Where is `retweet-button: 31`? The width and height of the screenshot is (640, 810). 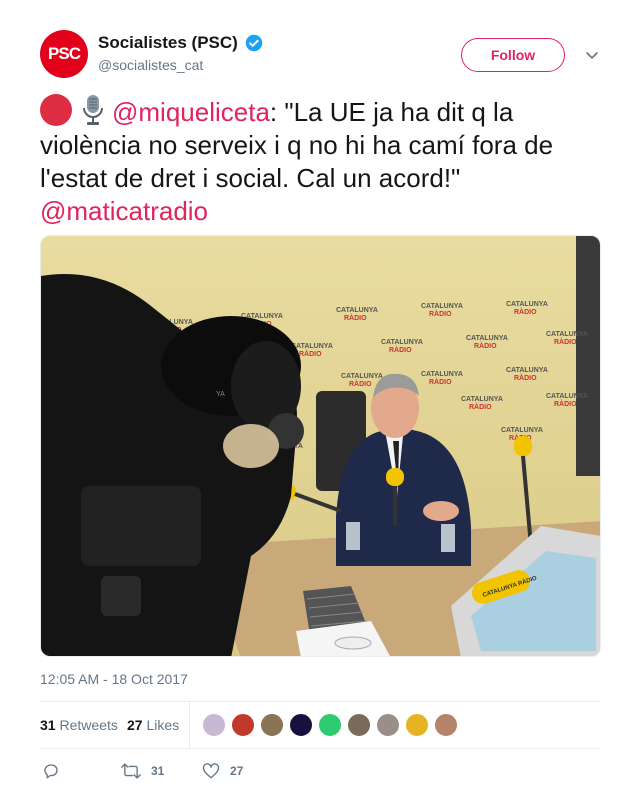
retweet-button: 31 is located at coordinates (142, 771).